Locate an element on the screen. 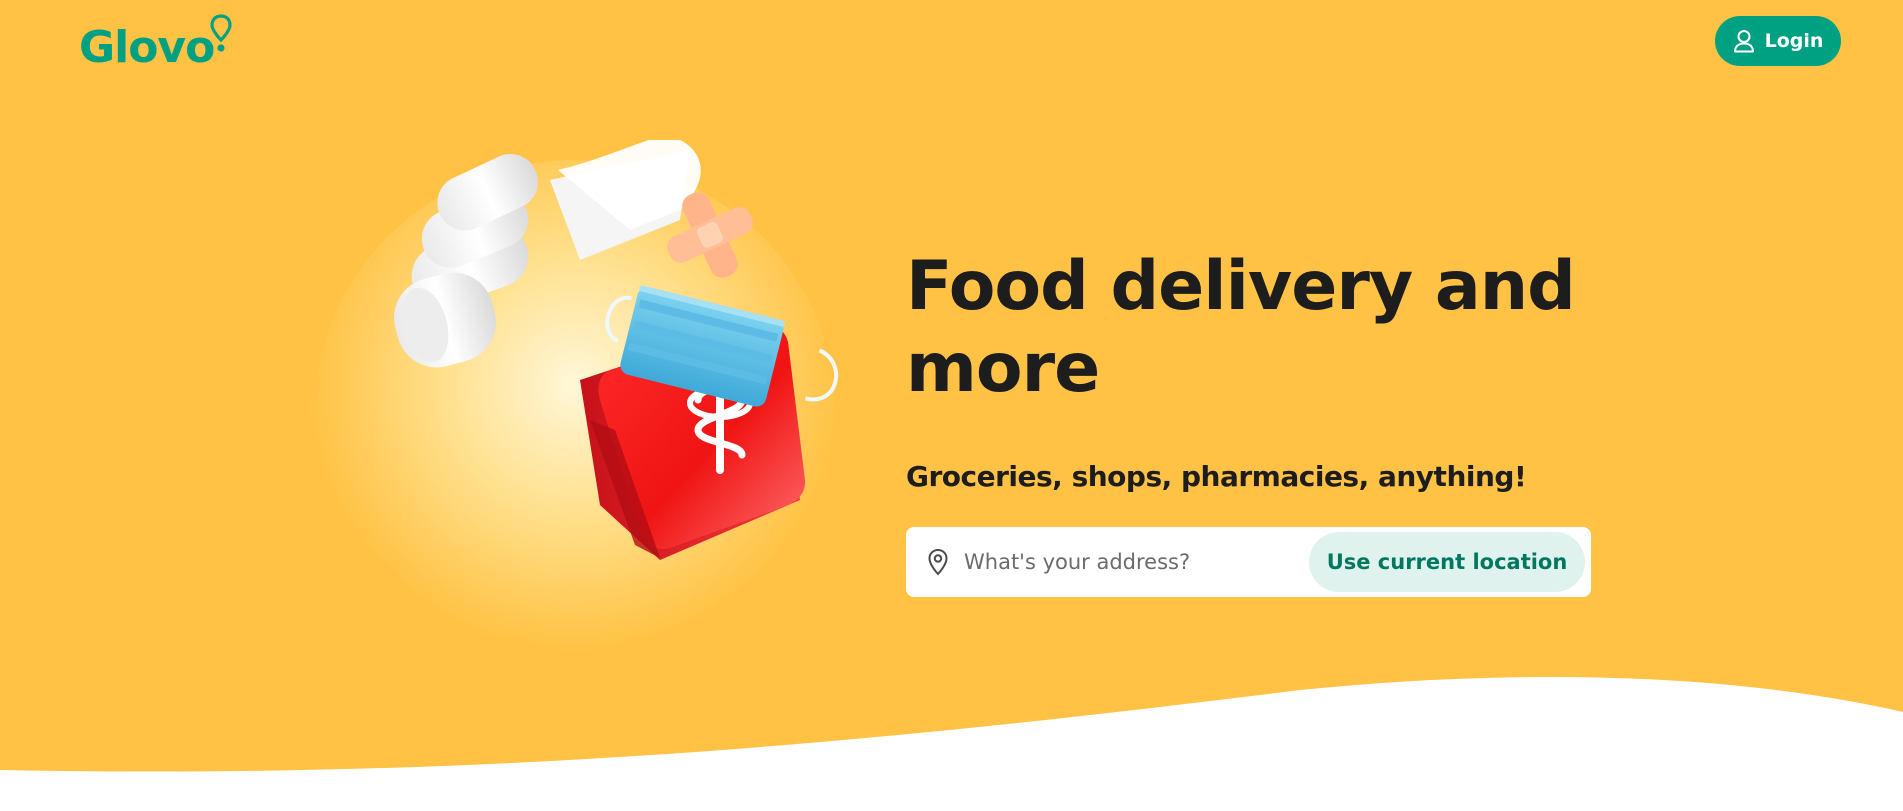 Image resolution: width=1903 pixels, height=811 pixels. address-search-bar: Use current location is located at coordinates (1248, 562).